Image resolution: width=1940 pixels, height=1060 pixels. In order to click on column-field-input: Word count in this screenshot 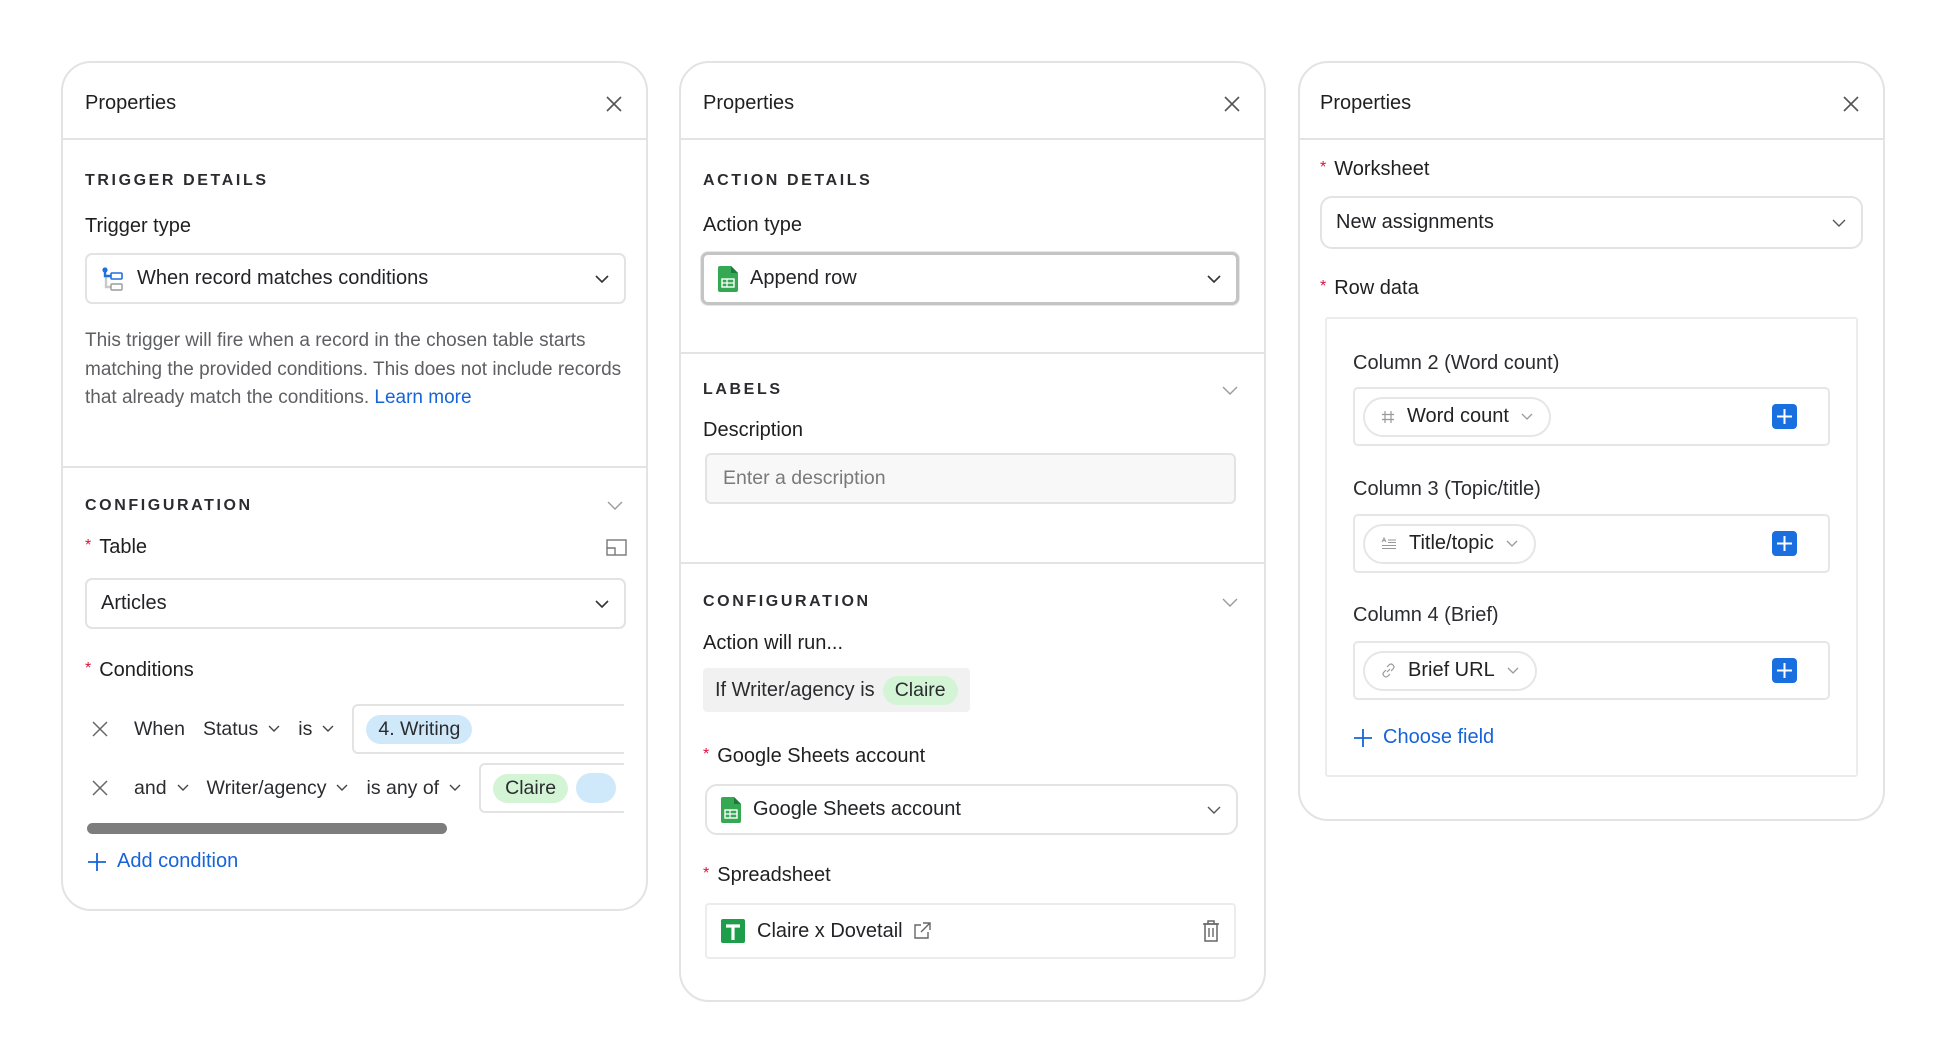, I will do `click(1591, 416)`.